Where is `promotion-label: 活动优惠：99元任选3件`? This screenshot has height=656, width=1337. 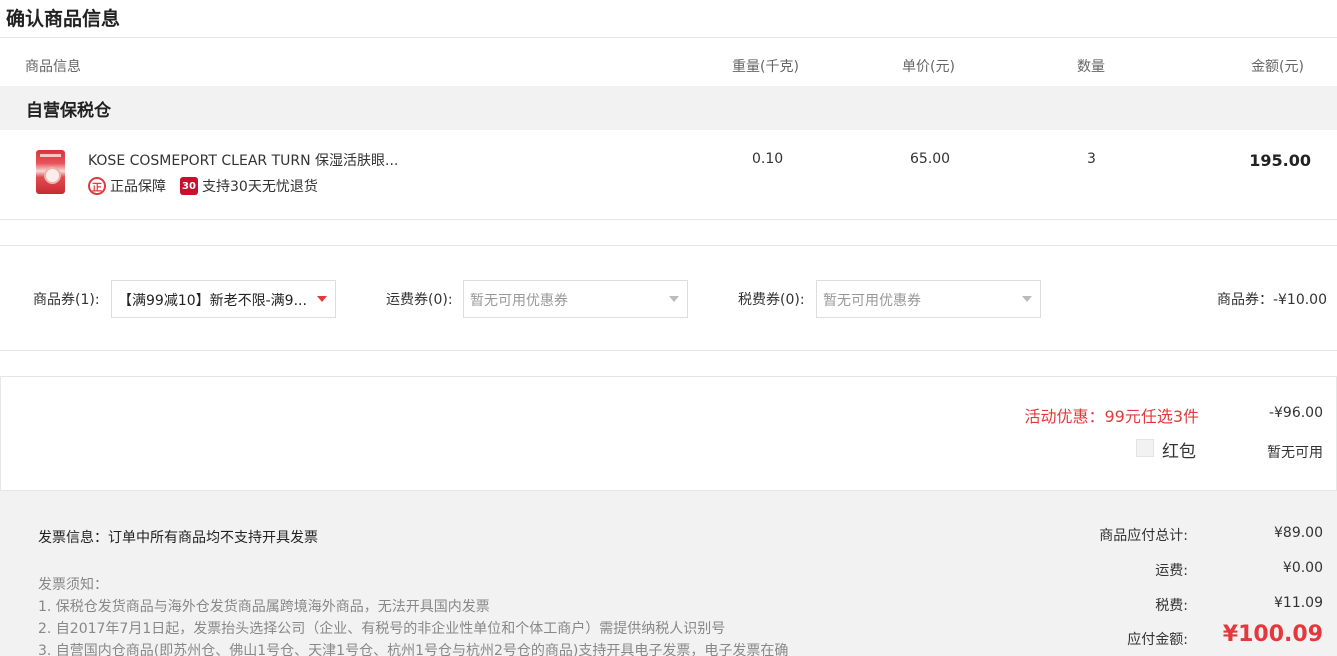
promotion-label: 活动优惠：99元任选3件 is located at coordinates (1111, 416).